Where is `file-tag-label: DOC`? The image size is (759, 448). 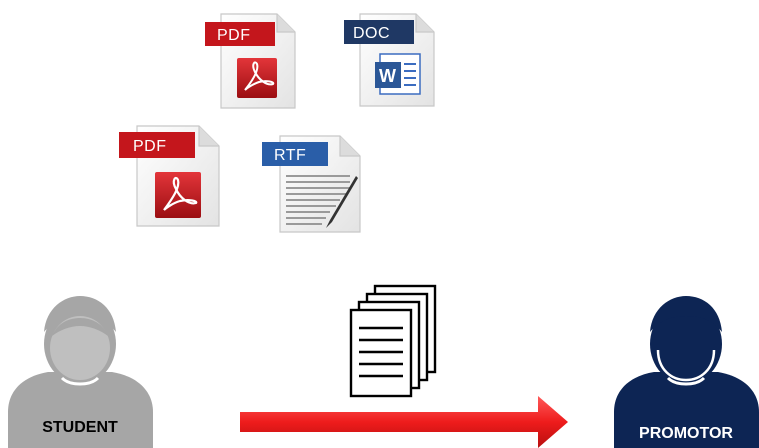 file-tag-label: DOC is located at coordinates (371, 33).